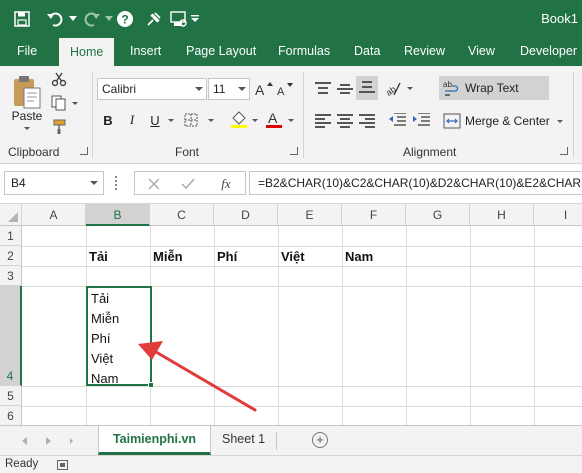  I want to click on tab-home: Home, so click(87, 52).